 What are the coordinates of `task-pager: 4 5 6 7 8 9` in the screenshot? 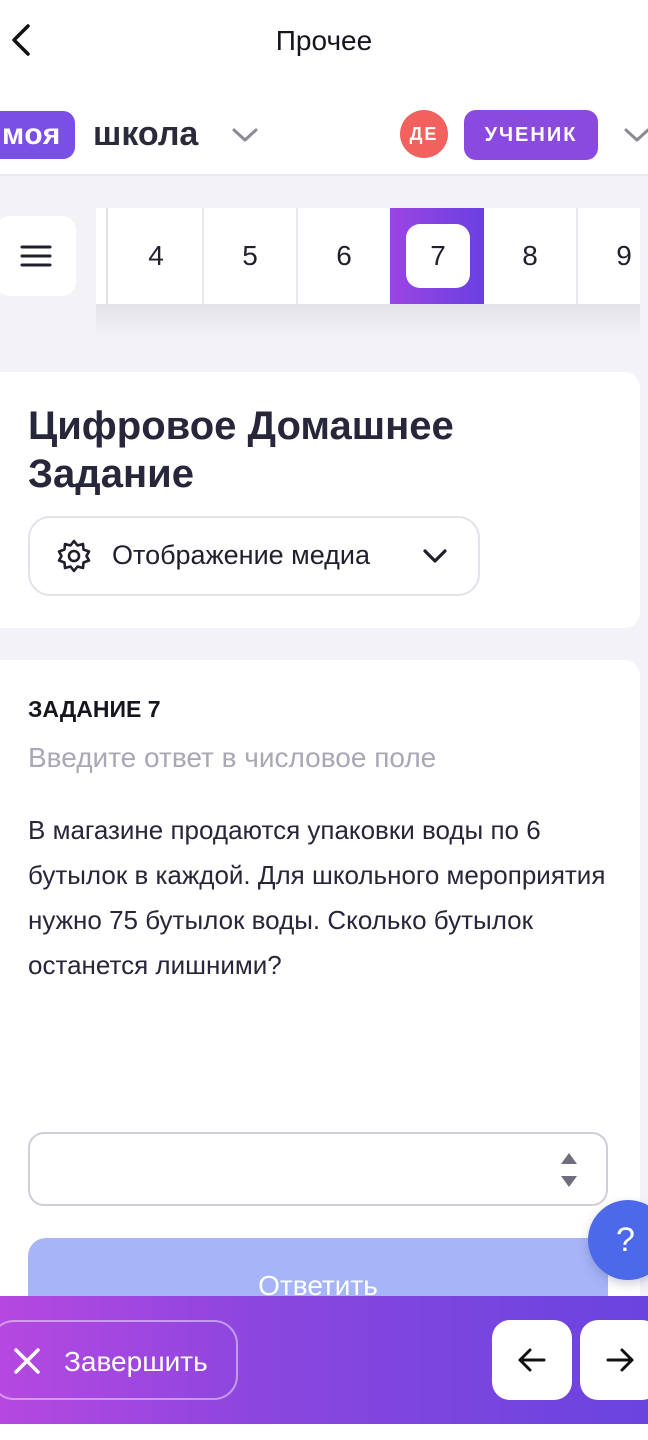 It's located at (368, 256).